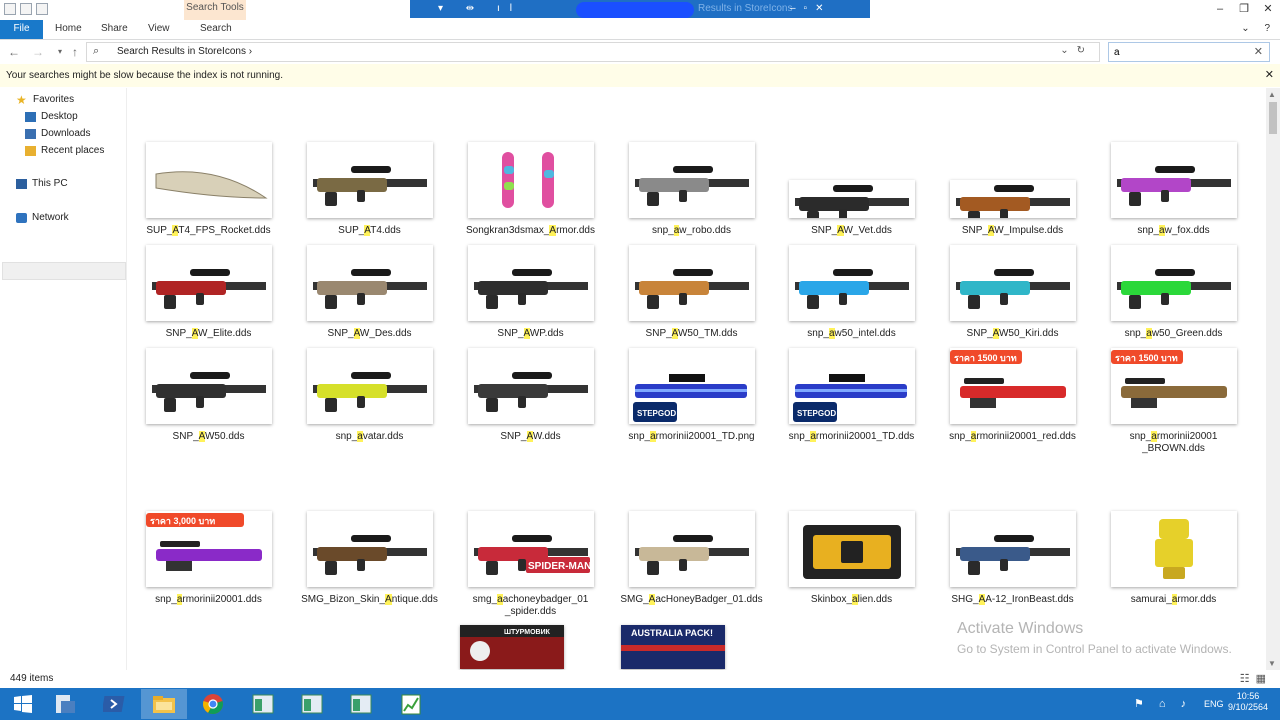 This screenshot has height=720, width=1280. I want to click on price-tag: ราคา 3,000 บาท, so click(182, 521).